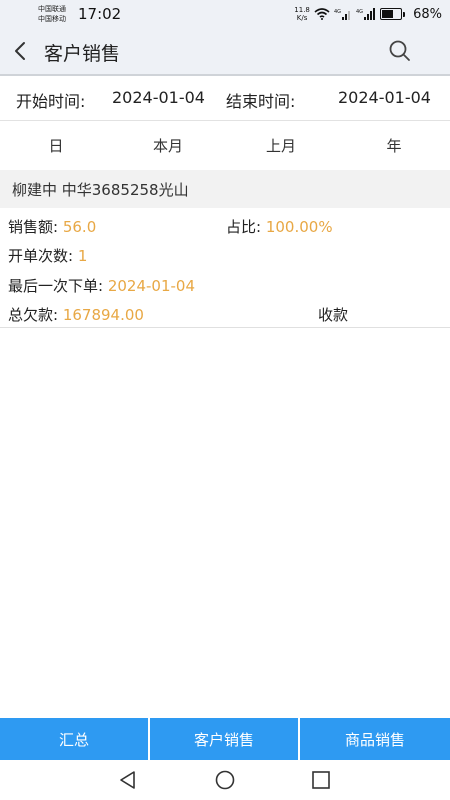 The height and width of the screenshot is (800, 450). I want to click on collect-payment-button: 收款, so click(333, 314).